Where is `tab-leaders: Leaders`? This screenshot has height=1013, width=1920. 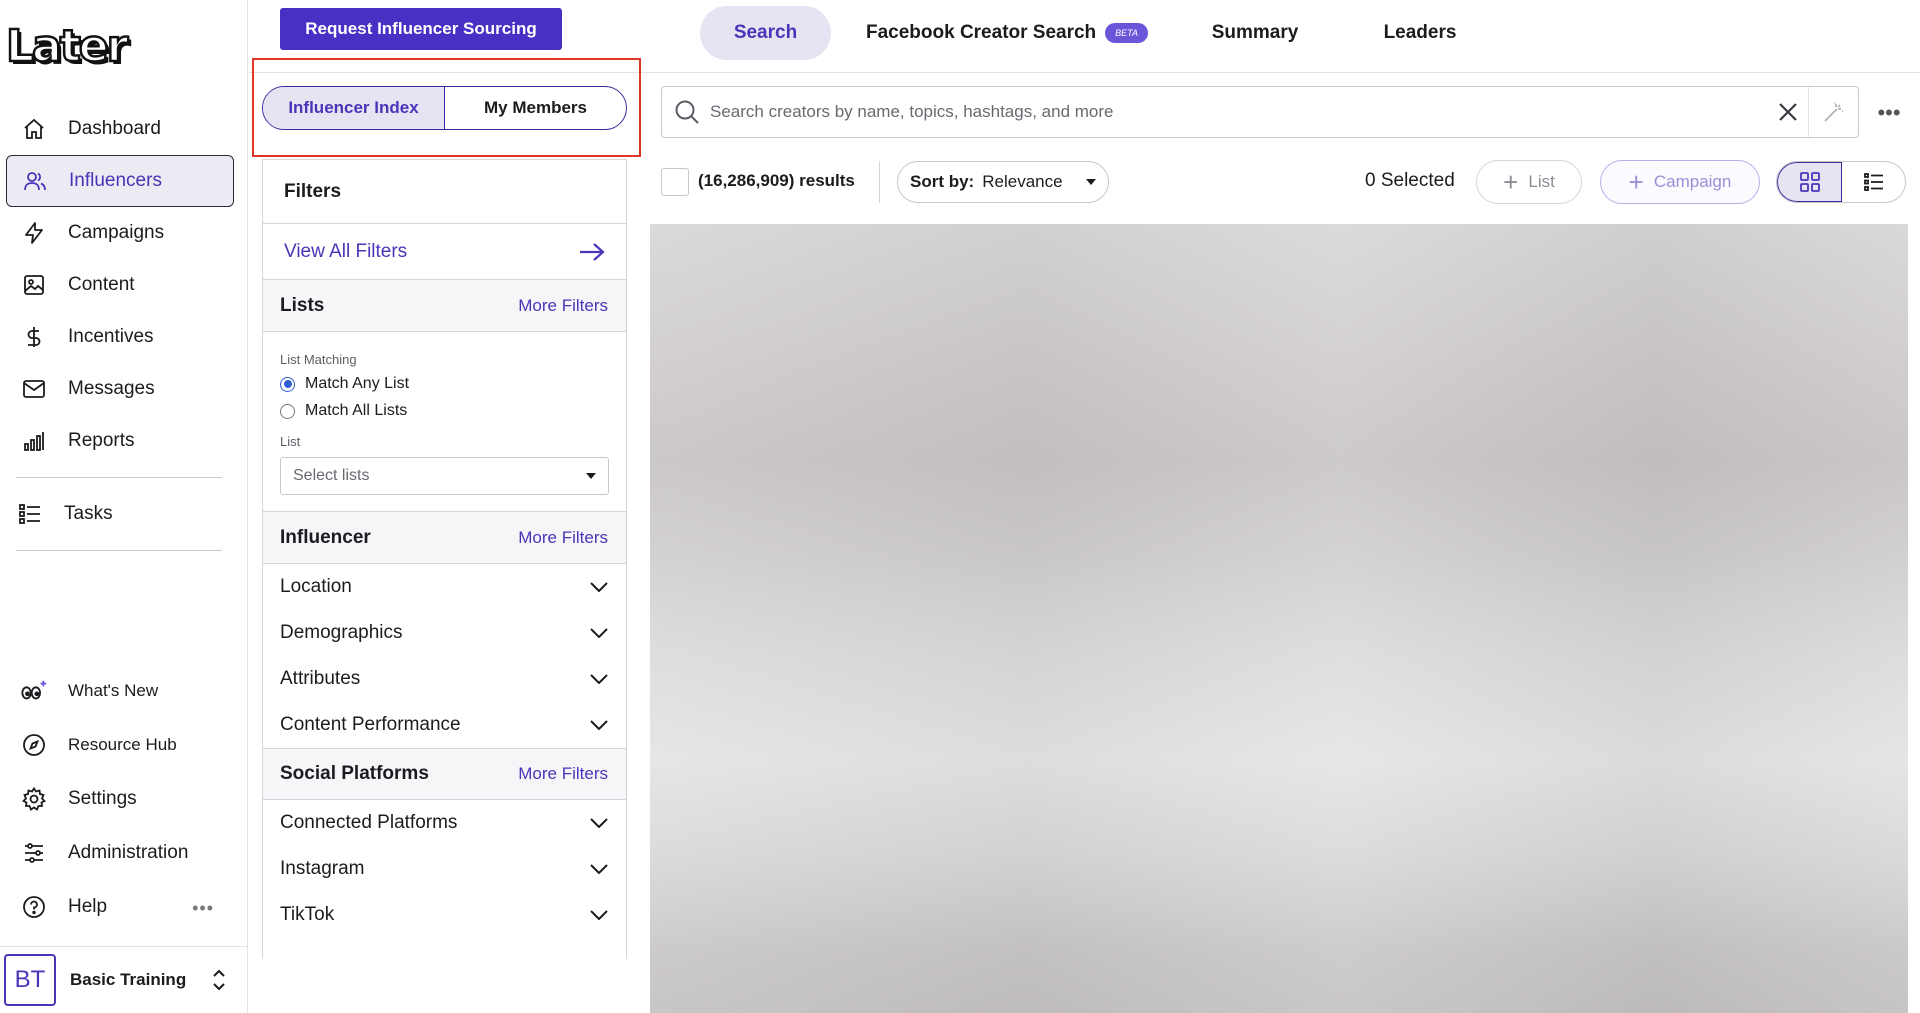 tab-leaders: Leaders is located at coordinates (1420, 33).